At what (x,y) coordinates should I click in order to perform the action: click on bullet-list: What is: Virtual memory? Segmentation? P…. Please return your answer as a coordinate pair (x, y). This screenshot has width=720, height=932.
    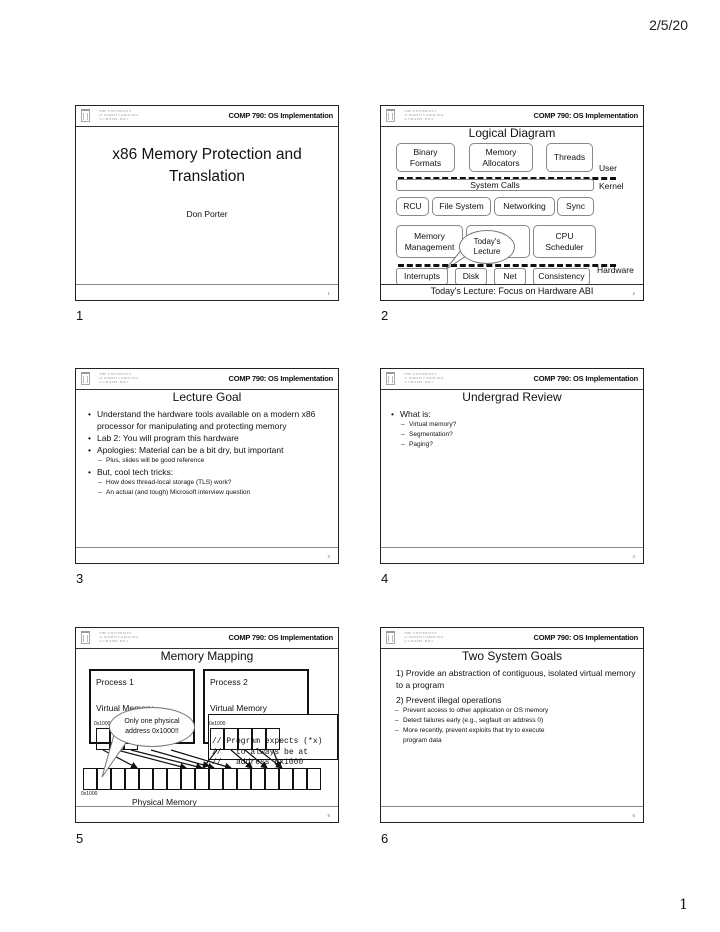
    Looking at the image, I should click on (507, 429).